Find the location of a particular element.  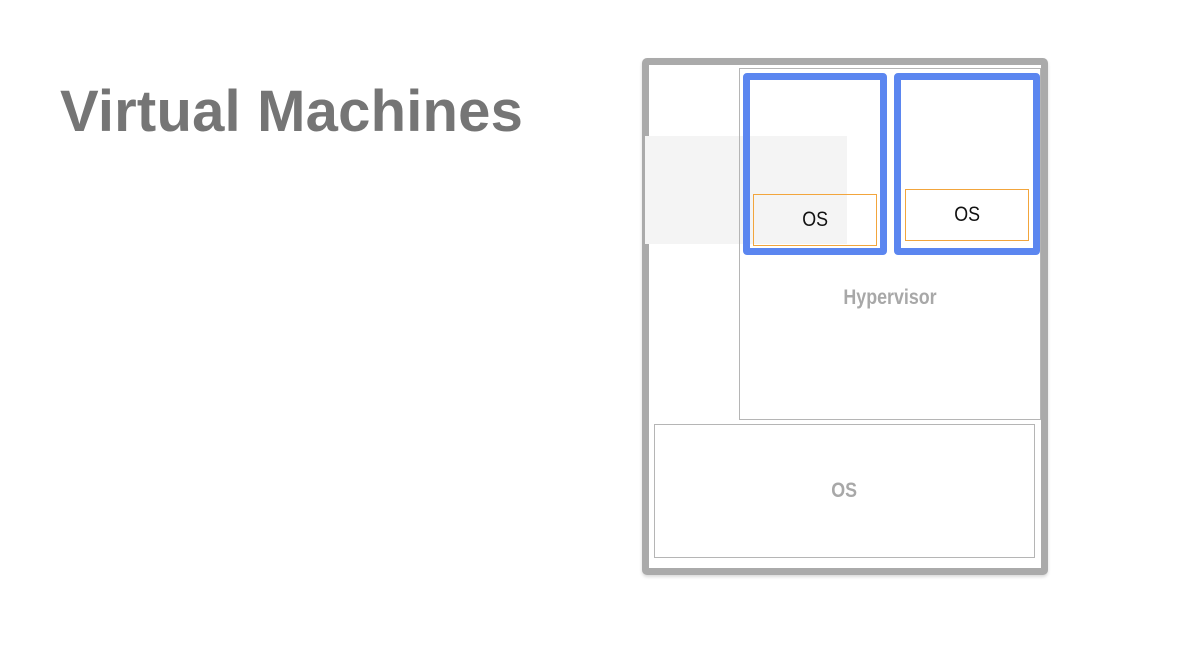

guest-os-label-1: OS is located at coordinates (815, 219).